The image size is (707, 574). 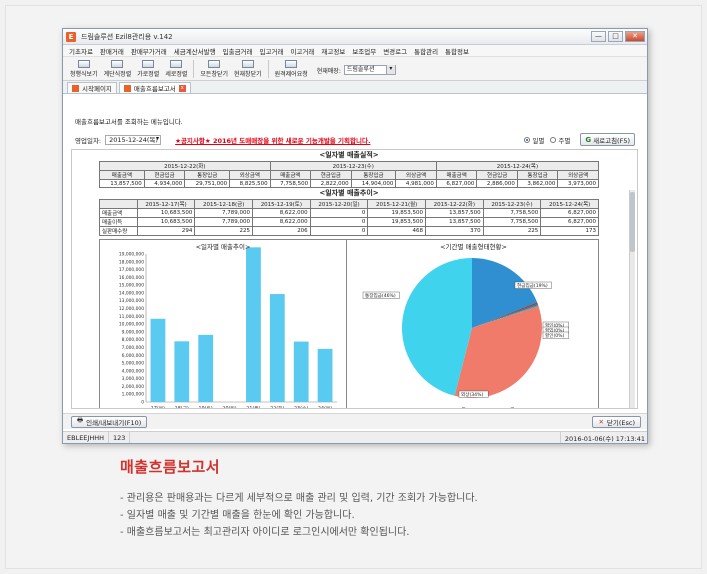 What do you see at coordinates (291, 64) in the screenshot?
I see `monitor-icon` at bounding box center [291, 64].